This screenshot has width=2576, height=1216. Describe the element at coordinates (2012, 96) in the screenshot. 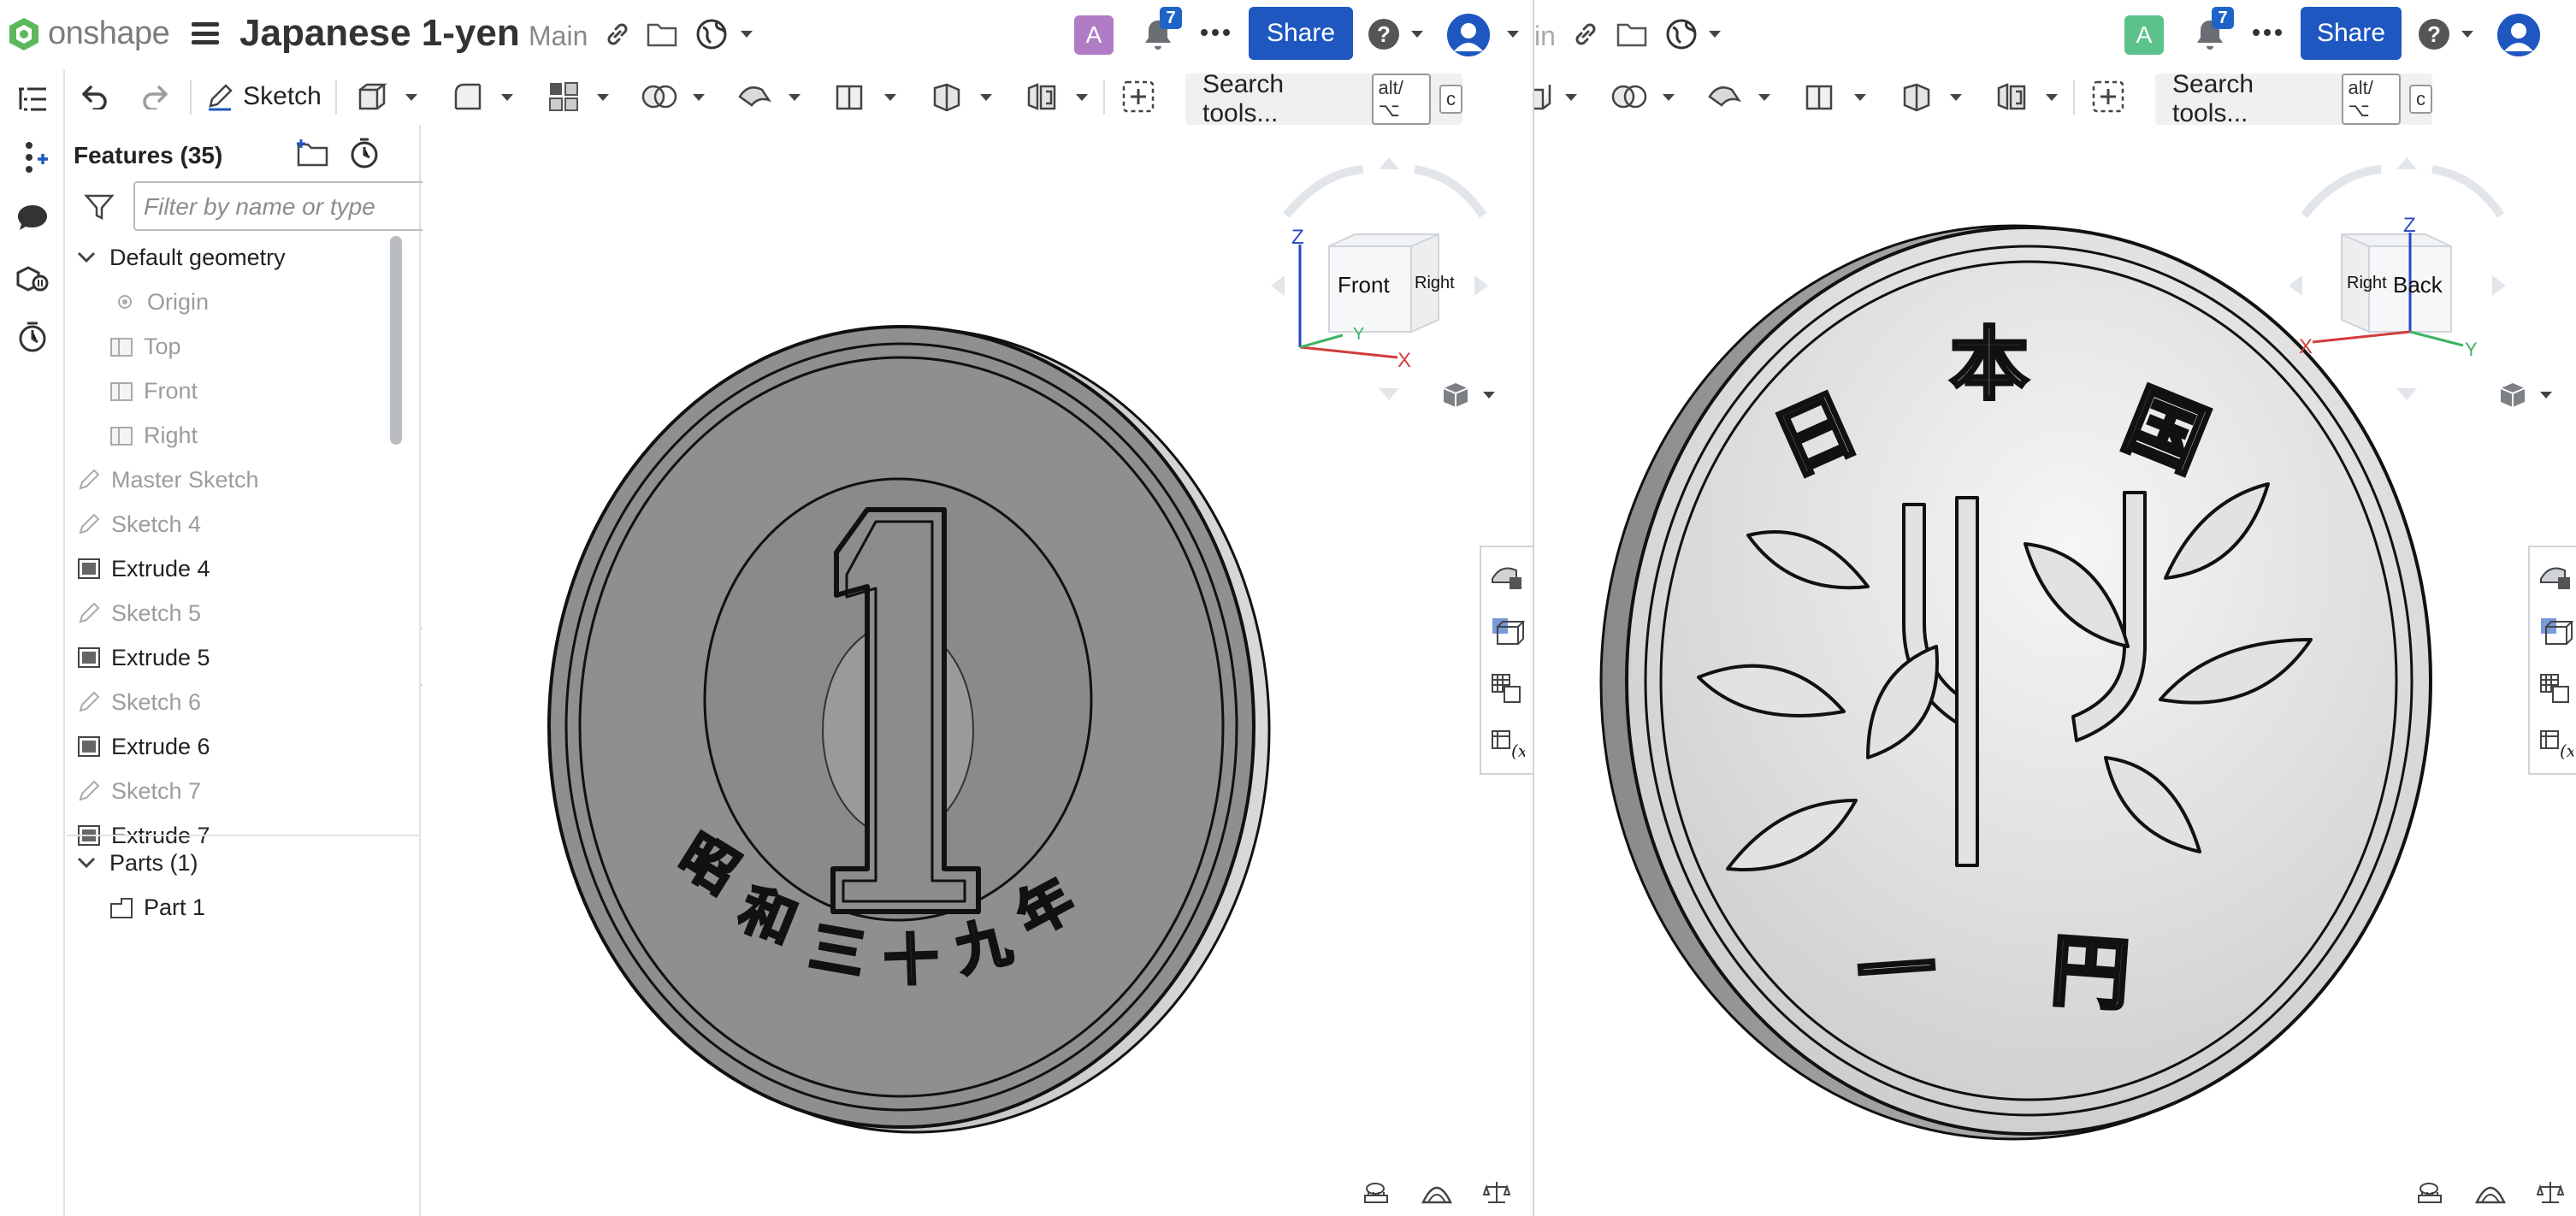

I see `mate-icon` at that location.